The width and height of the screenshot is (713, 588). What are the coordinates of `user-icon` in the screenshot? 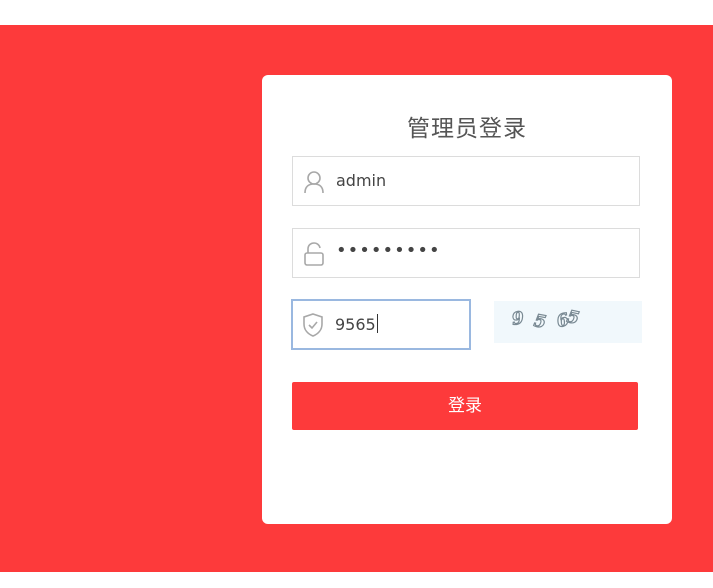 It's located at (314, 182).